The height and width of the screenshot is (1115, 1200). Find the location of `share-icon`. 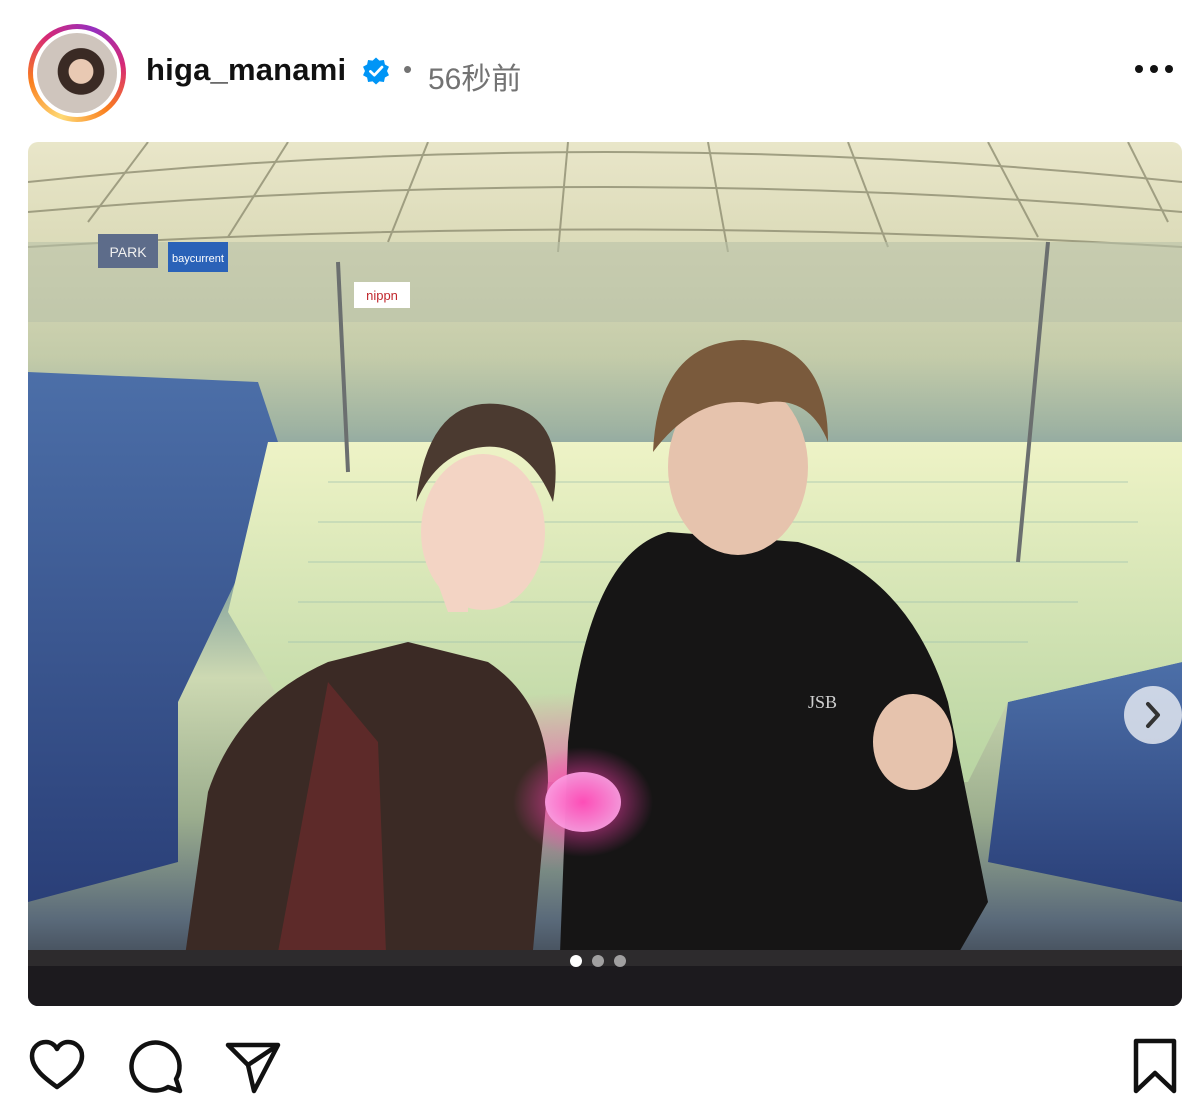

share-icon is located at coordinates (253, 1068).